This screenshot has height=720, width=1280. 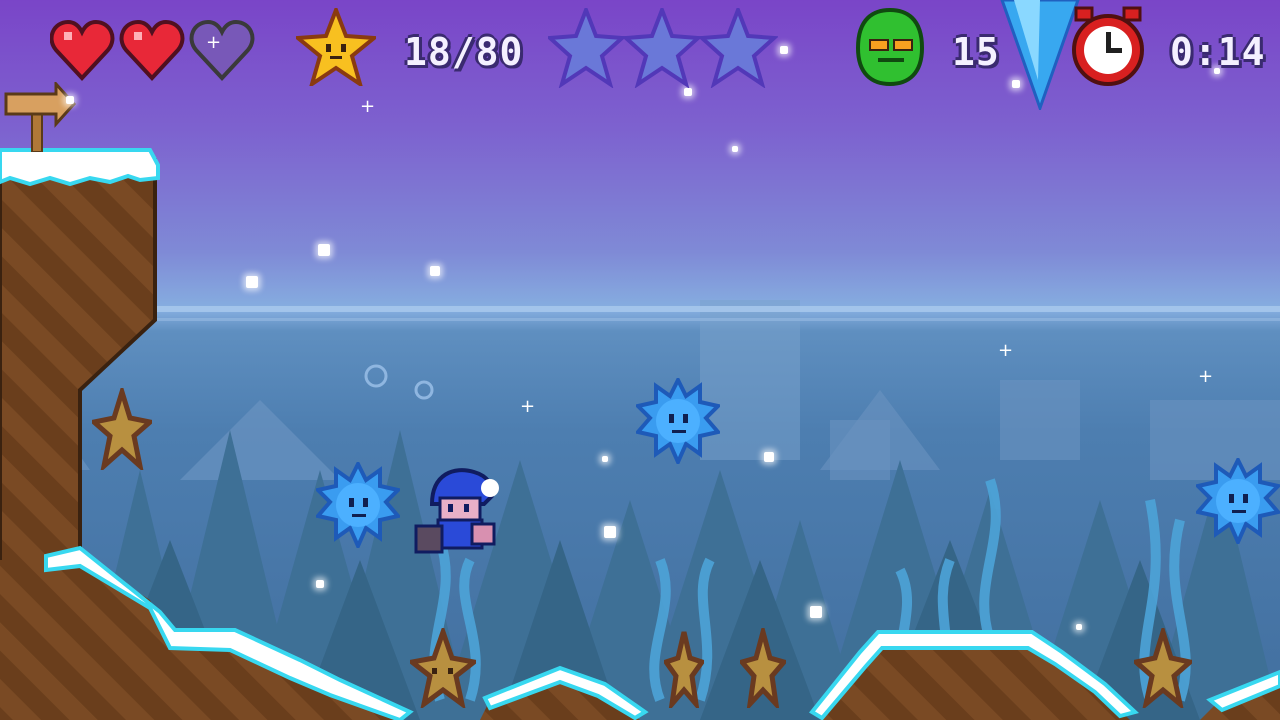 I want to click on alarm-clock-icon, so click(x=1108, y=46).